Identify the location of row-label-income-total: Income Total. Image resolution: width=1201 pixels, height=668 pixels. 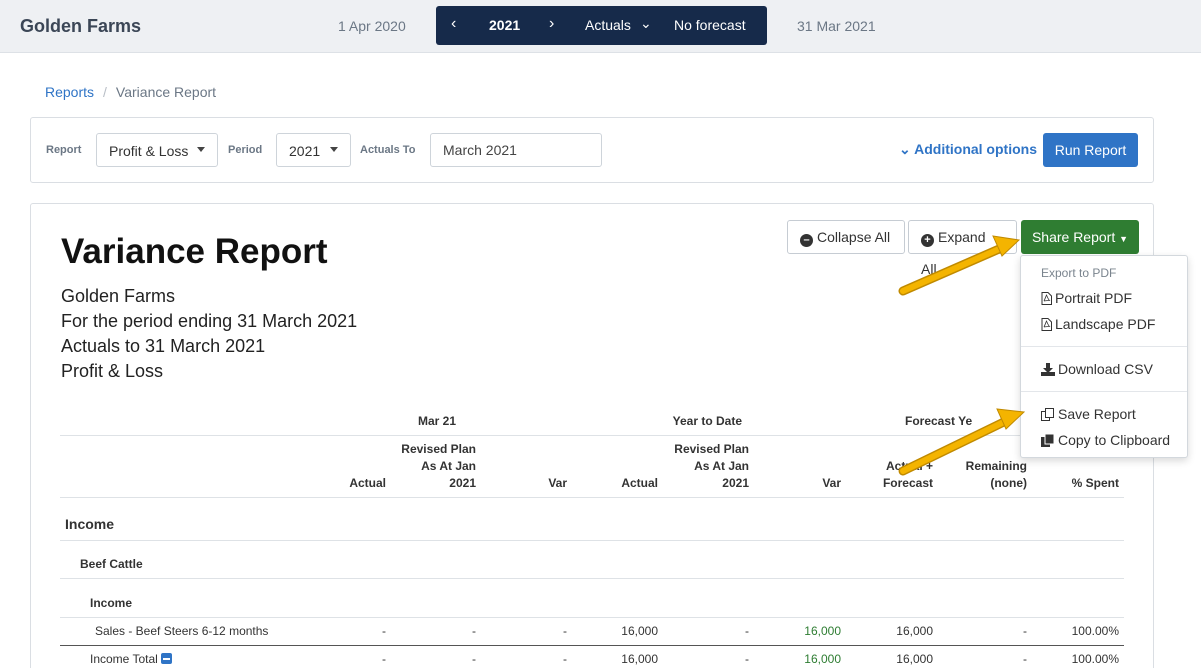
(131, 659).